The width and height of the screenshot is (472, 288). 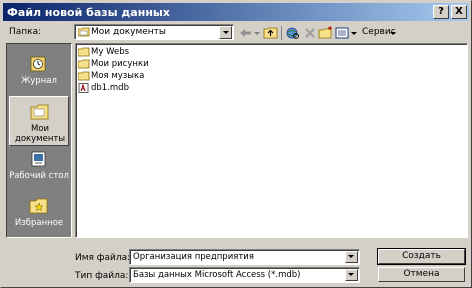 I want to click on places-item-history: Журнал, so click(x=39, y=74).